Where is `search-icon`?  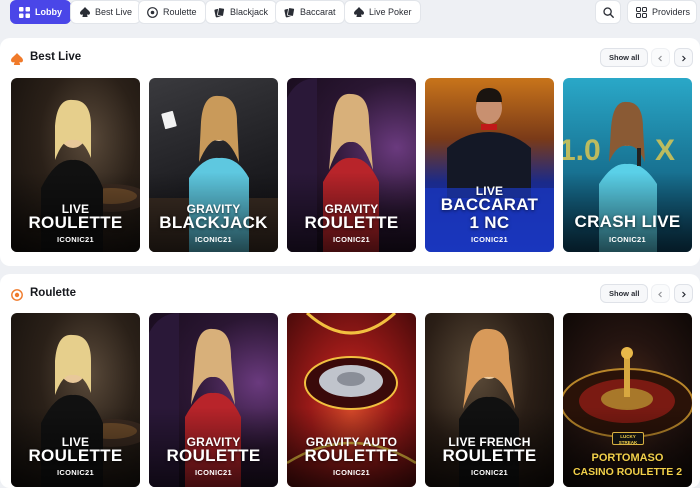
search-icon is located at coordinates (608, 12).